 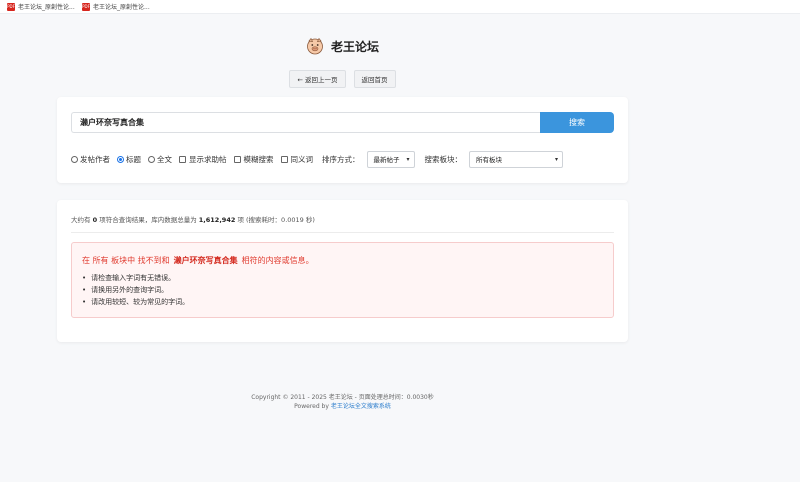 I want to click on site-title: 老王论坛, so click(x=354, y=46).